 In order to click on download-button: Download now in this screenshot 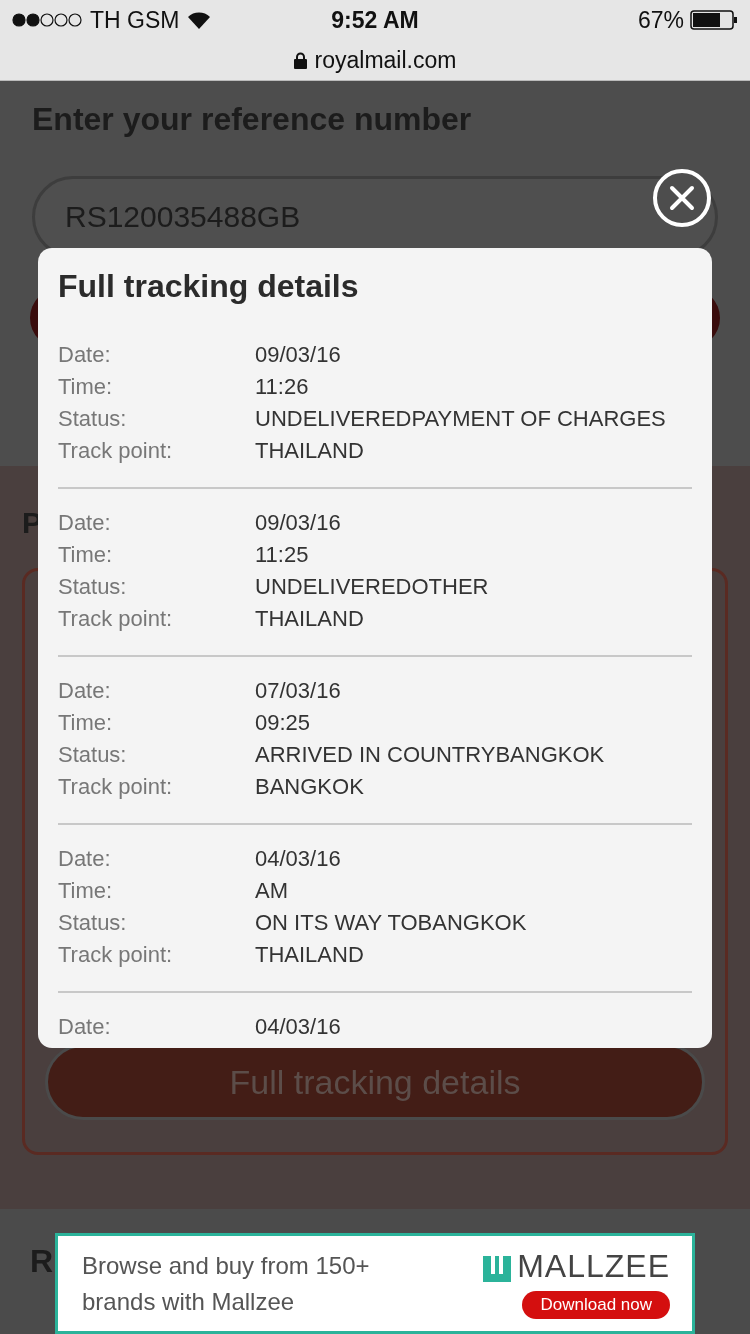, I will do `click(596, 1305)`.